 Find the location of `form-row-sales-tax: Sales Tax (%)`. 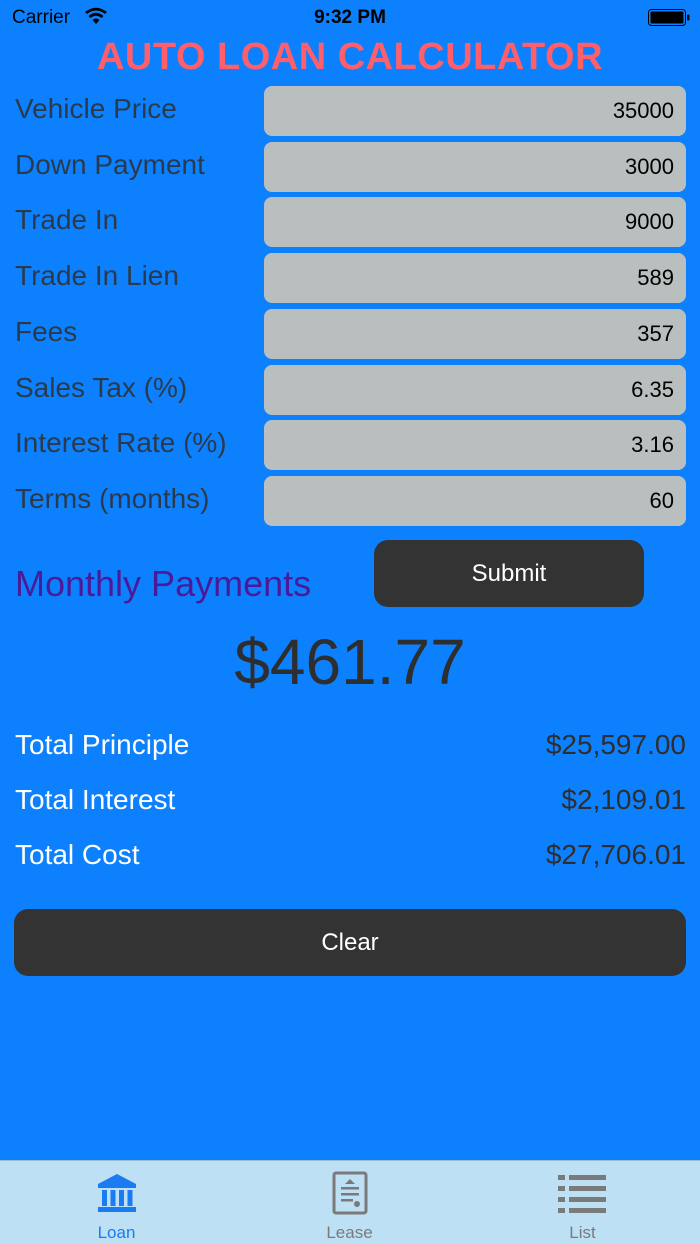

form-row-sales-tax: Sales Tax (%) is located at coordinates (350, 390).